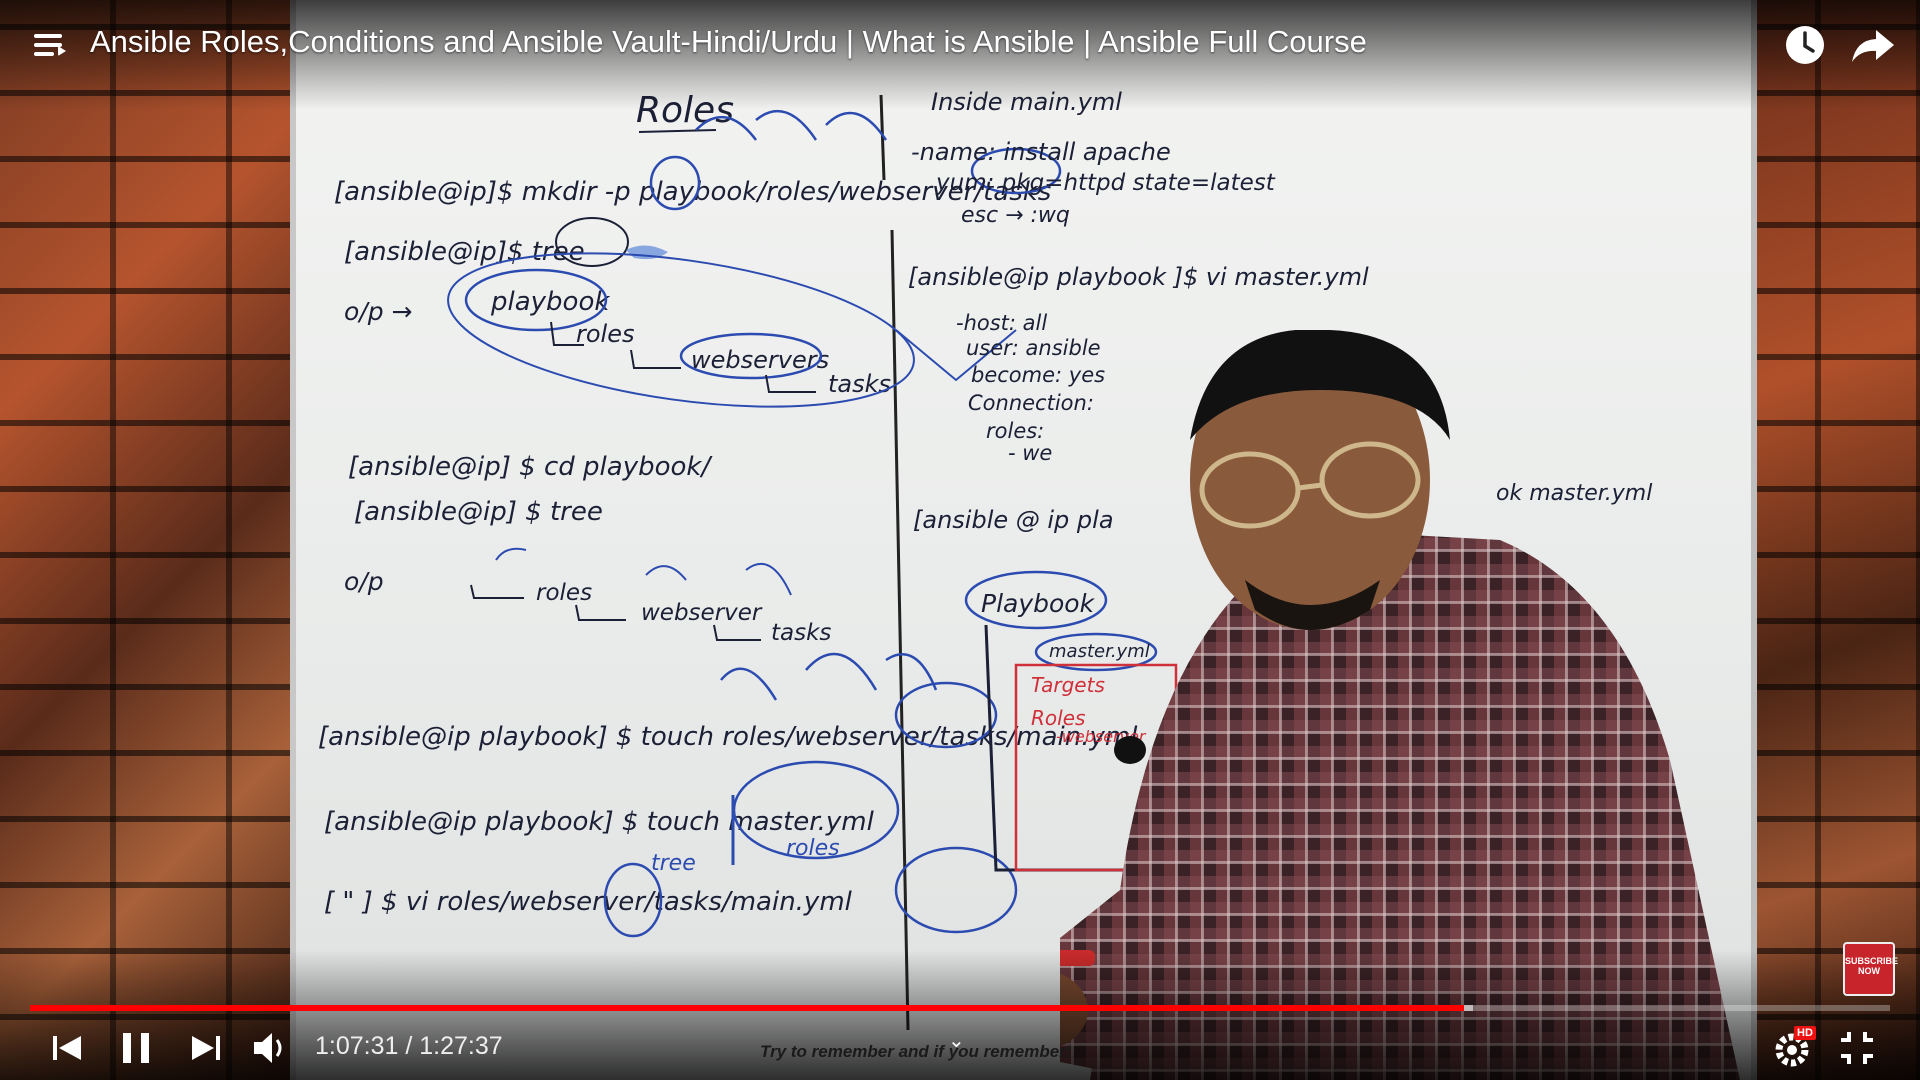  I want to click on exit-fullscreen-icon, so click(1857, 1048).